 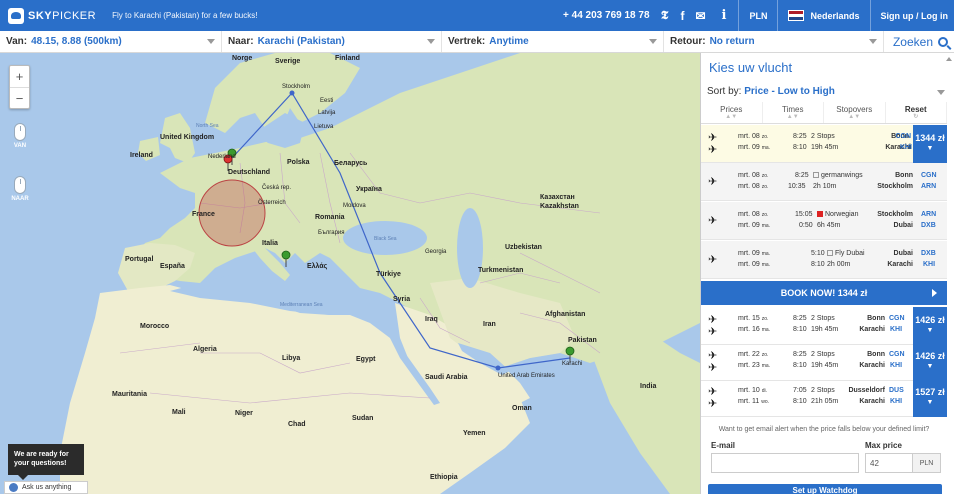 I want to click on email-field, so click(x=785, y=463).